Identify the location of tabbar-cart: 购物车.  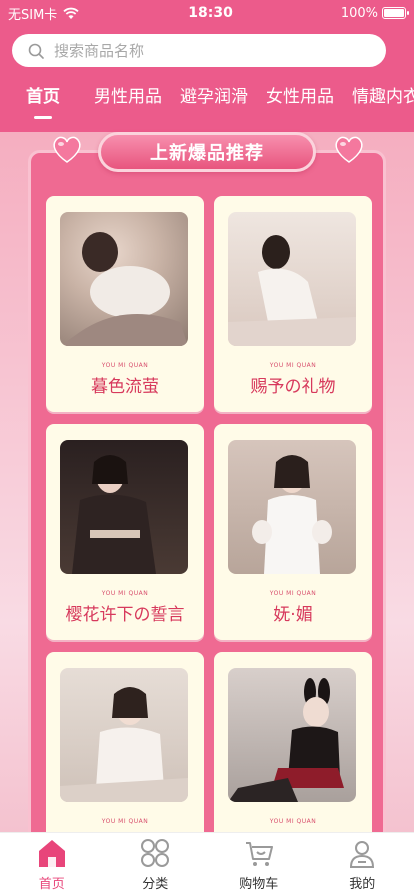
(259, 864).